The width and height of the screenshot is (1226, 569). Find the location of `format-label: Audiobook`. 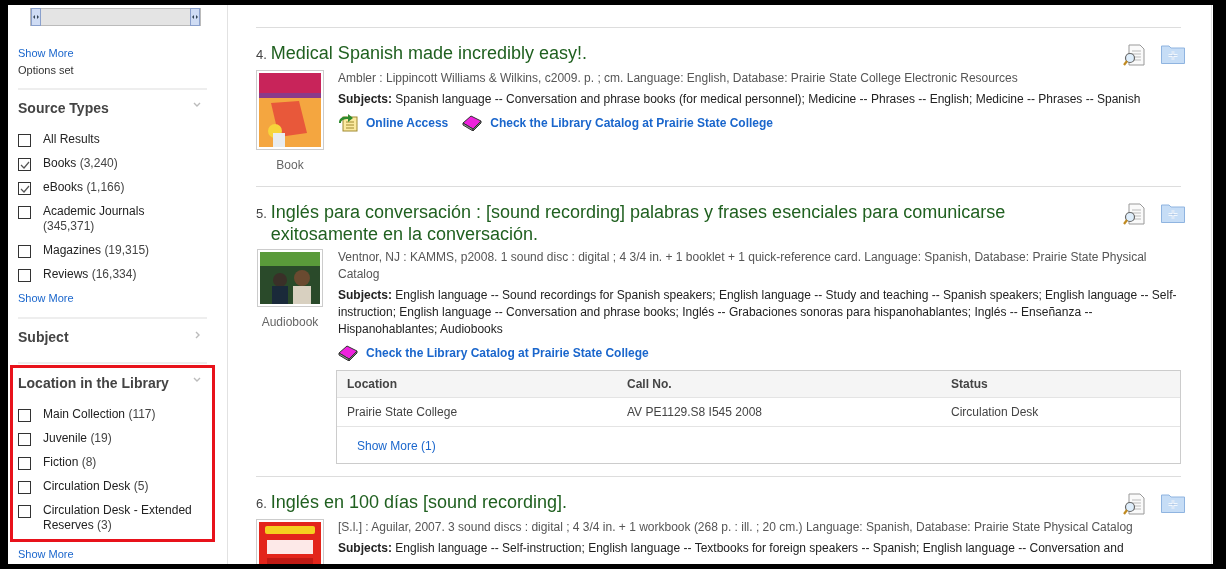

format-label: Audiobook is located at coordinates (290, 322).